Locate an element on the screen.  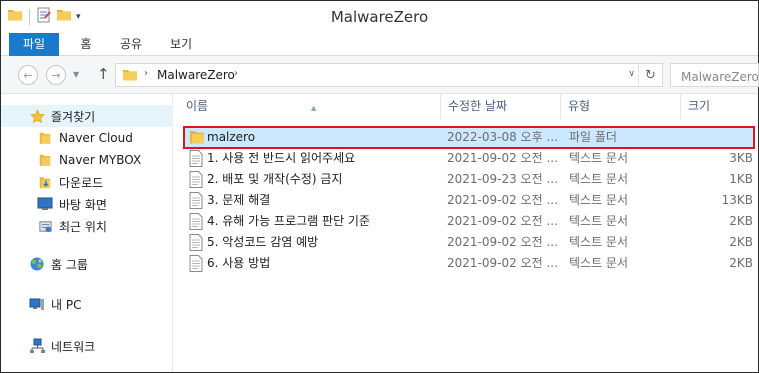
sidebar-item-label: 최근 위치 is located at coordinates (83, 226).